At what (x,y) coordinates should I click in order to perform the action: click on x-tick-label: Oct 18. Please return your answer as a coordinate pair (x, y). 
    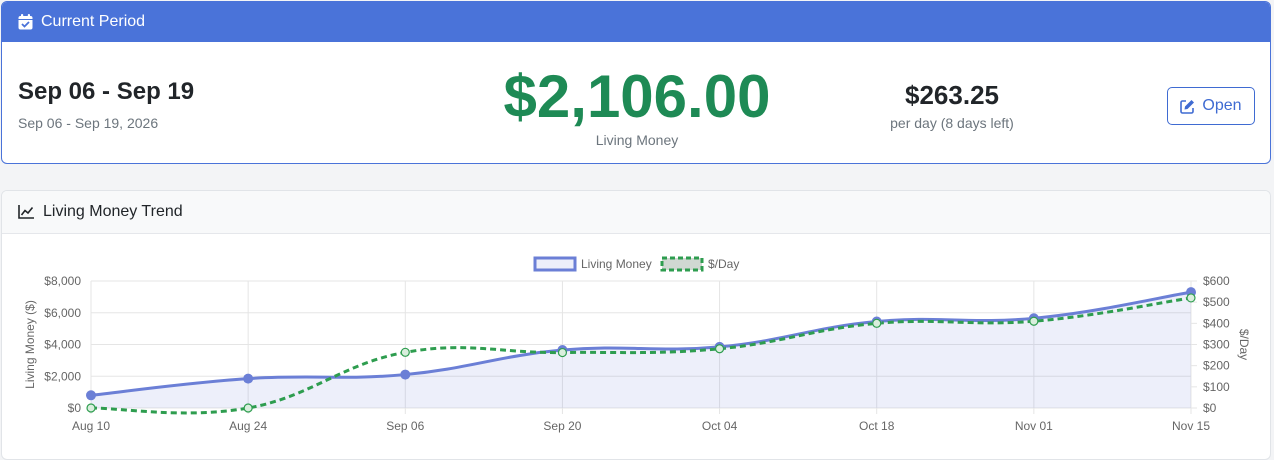
    Looking at the image, I should click on (877, 426).